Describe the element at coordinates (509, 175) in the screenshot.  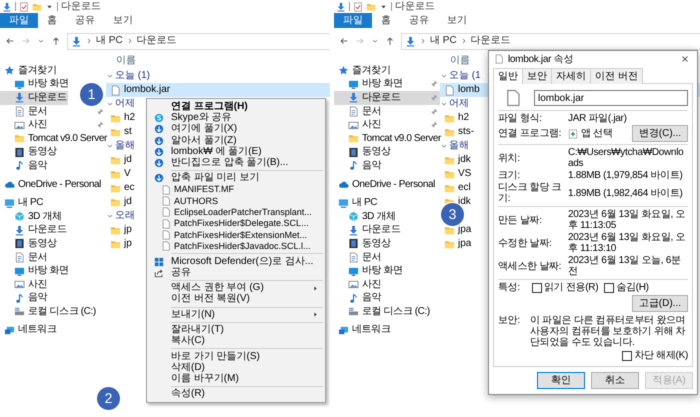
I see `property-label: 크기:` at that location.